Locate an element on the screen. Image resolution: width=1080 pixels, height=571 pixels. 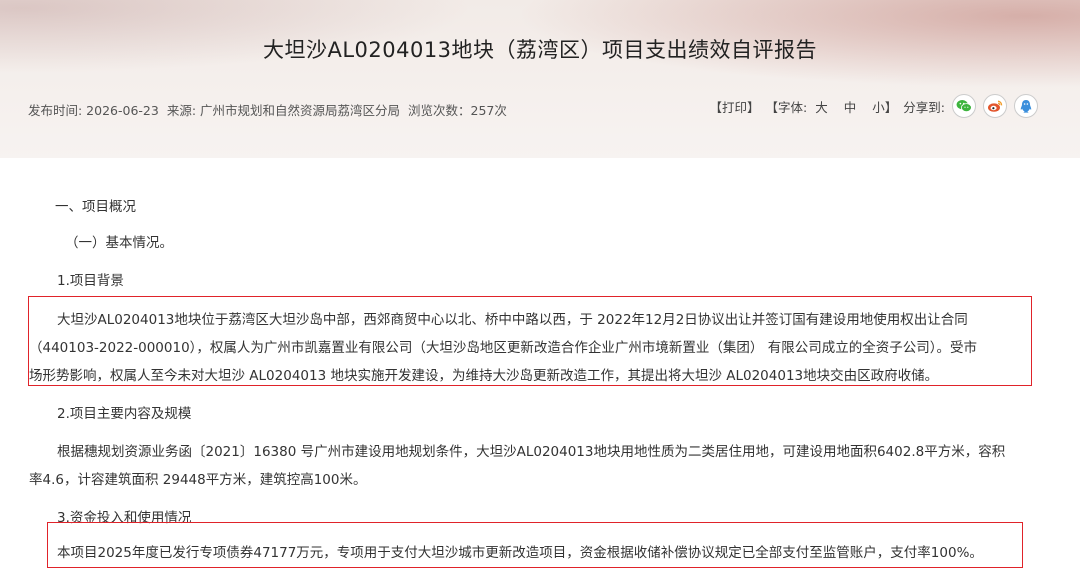
page-title: 大坦沙AL0204013地块（荔湾区）项目支出绩效自评报告 is located at coordinates (540, 50).